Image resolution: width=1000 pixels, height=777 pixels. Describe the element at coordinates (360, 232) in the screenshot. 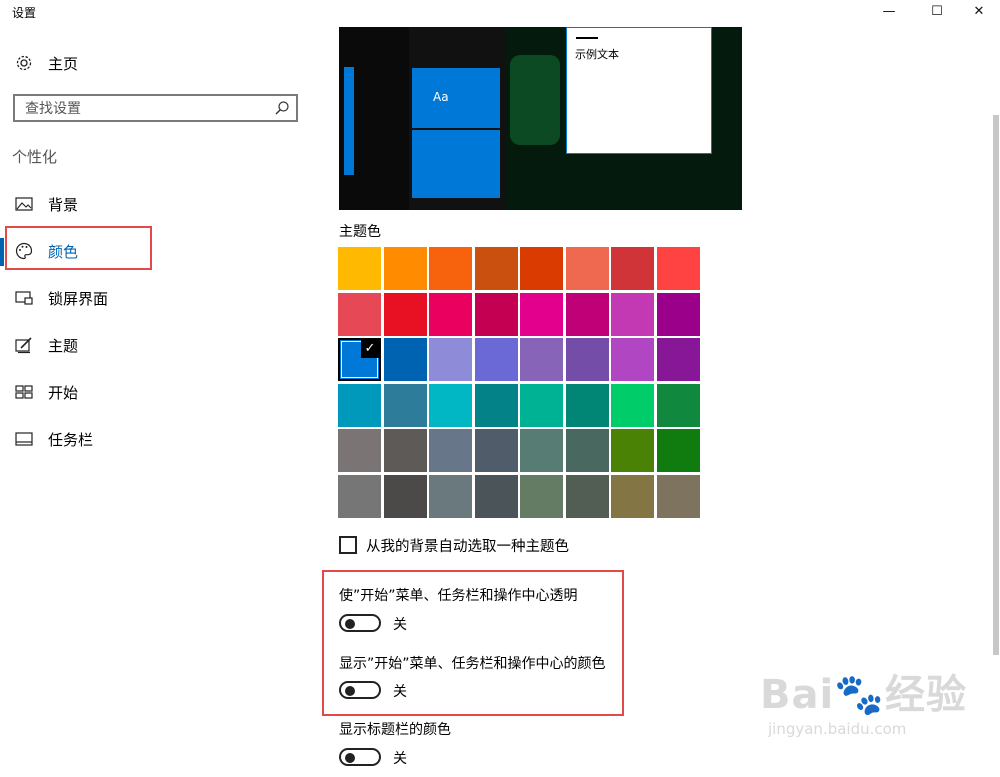

I see `accent-color-heading: 主题色` at that location.